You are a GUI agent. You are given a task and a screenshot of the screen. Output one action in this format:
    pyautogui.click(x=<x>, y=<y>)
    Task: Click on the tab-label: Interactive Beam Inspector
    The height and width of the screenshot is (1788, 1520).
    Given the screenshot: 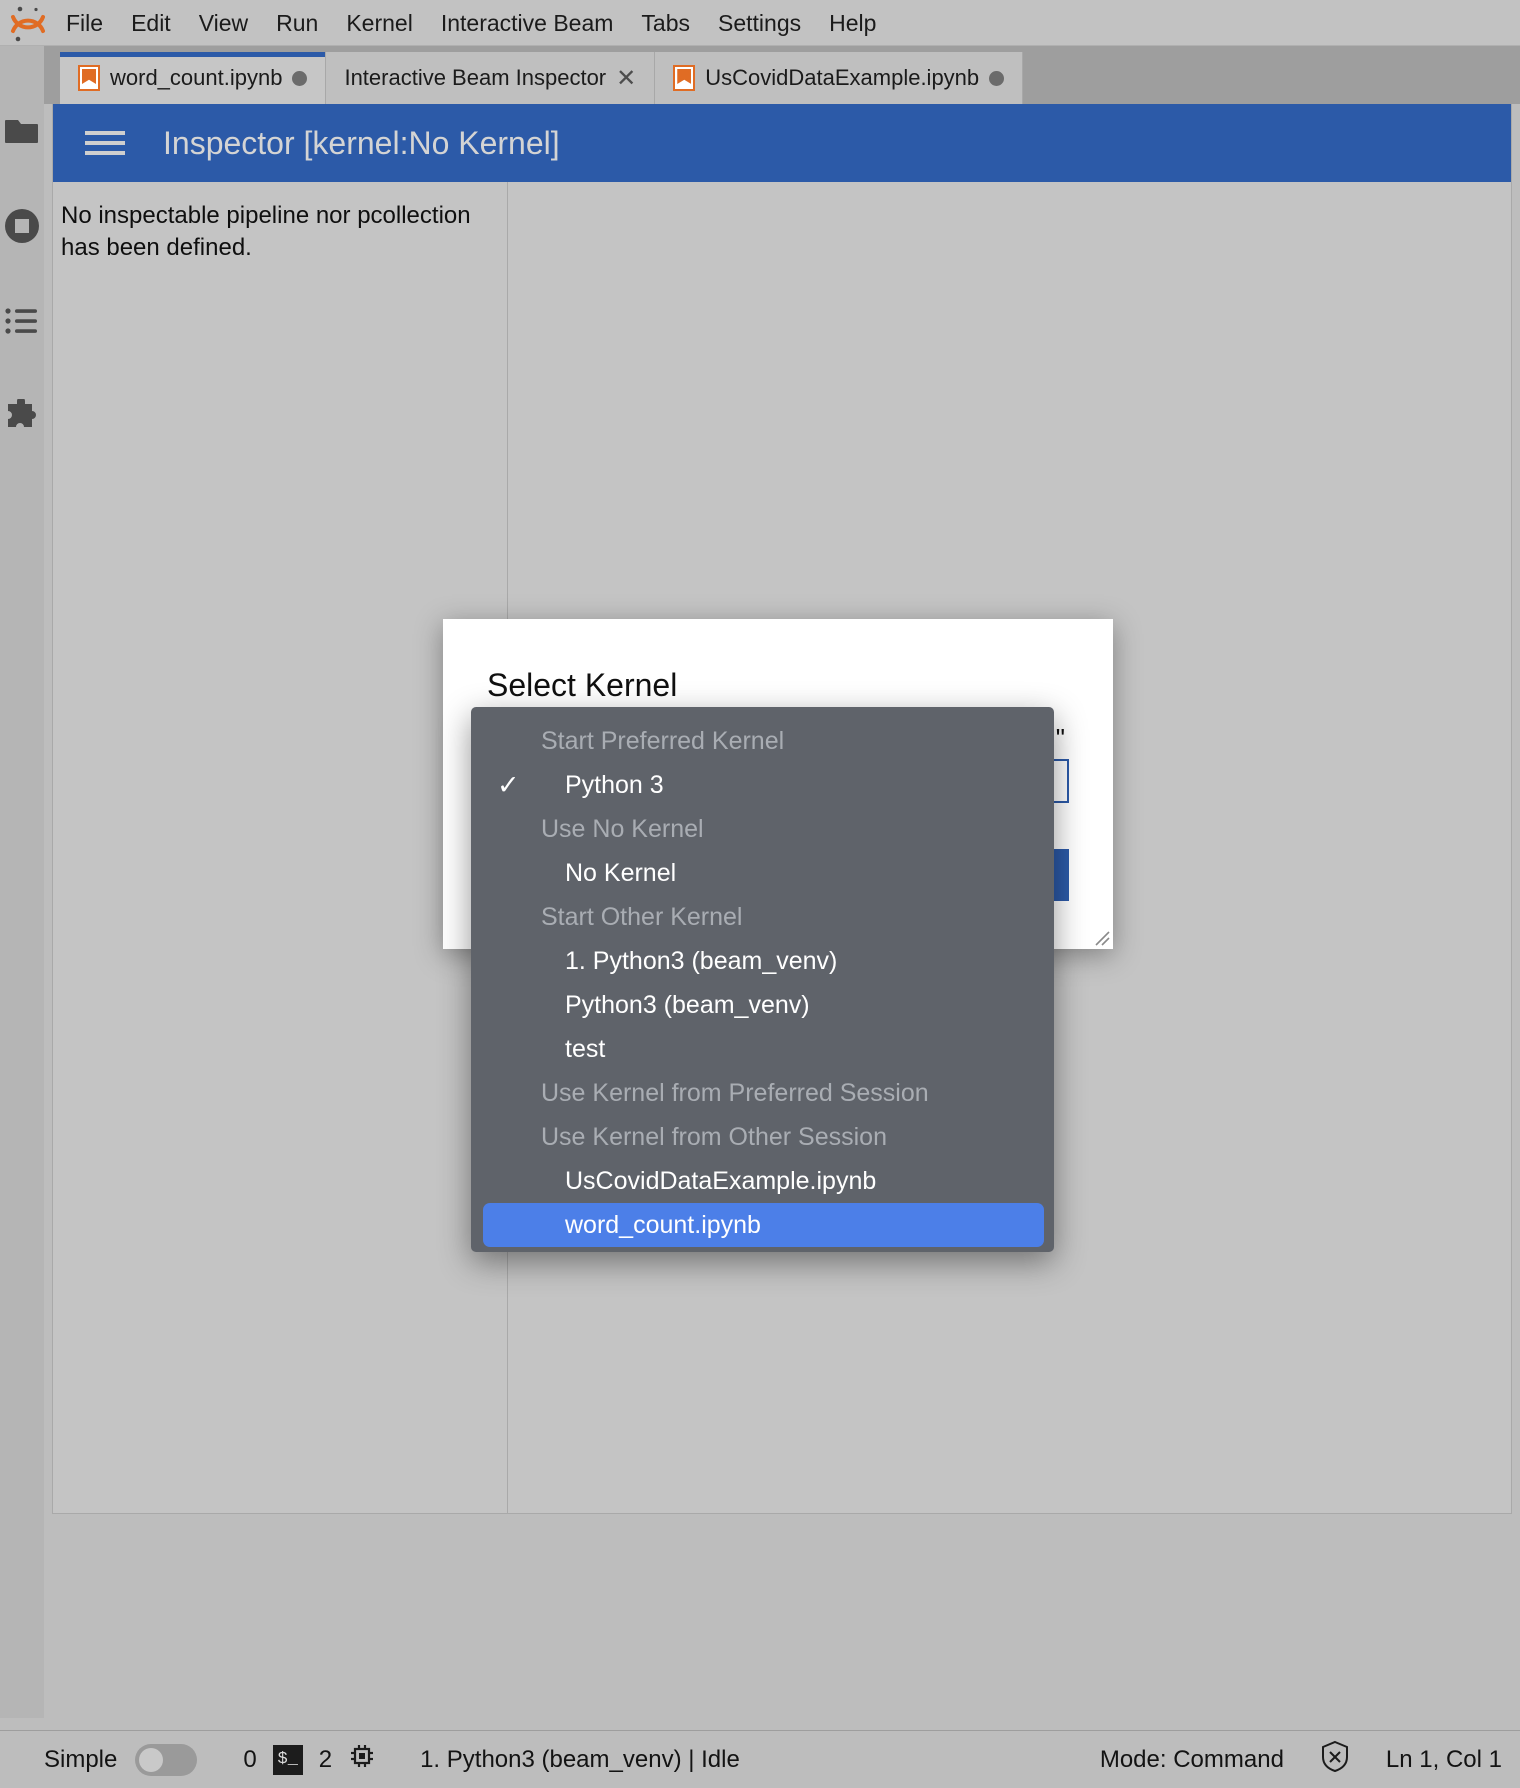 What is the action you would take?
    pyautogui.click(x=475, y=77)
    